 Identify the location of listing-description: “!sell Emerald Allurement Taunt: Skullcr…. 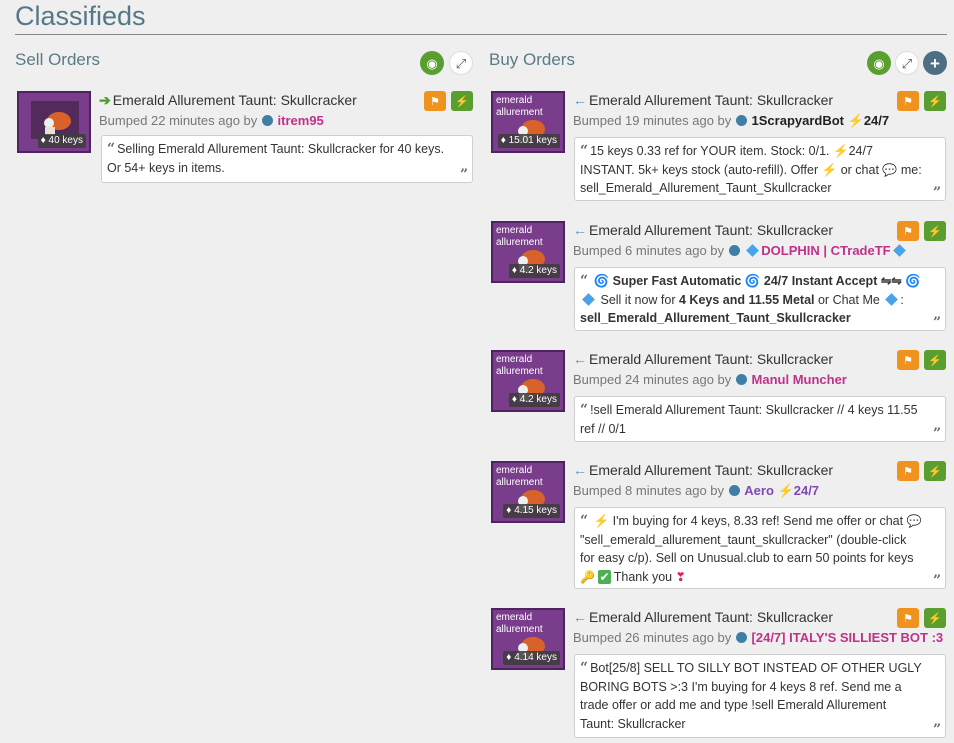
(760, 419).